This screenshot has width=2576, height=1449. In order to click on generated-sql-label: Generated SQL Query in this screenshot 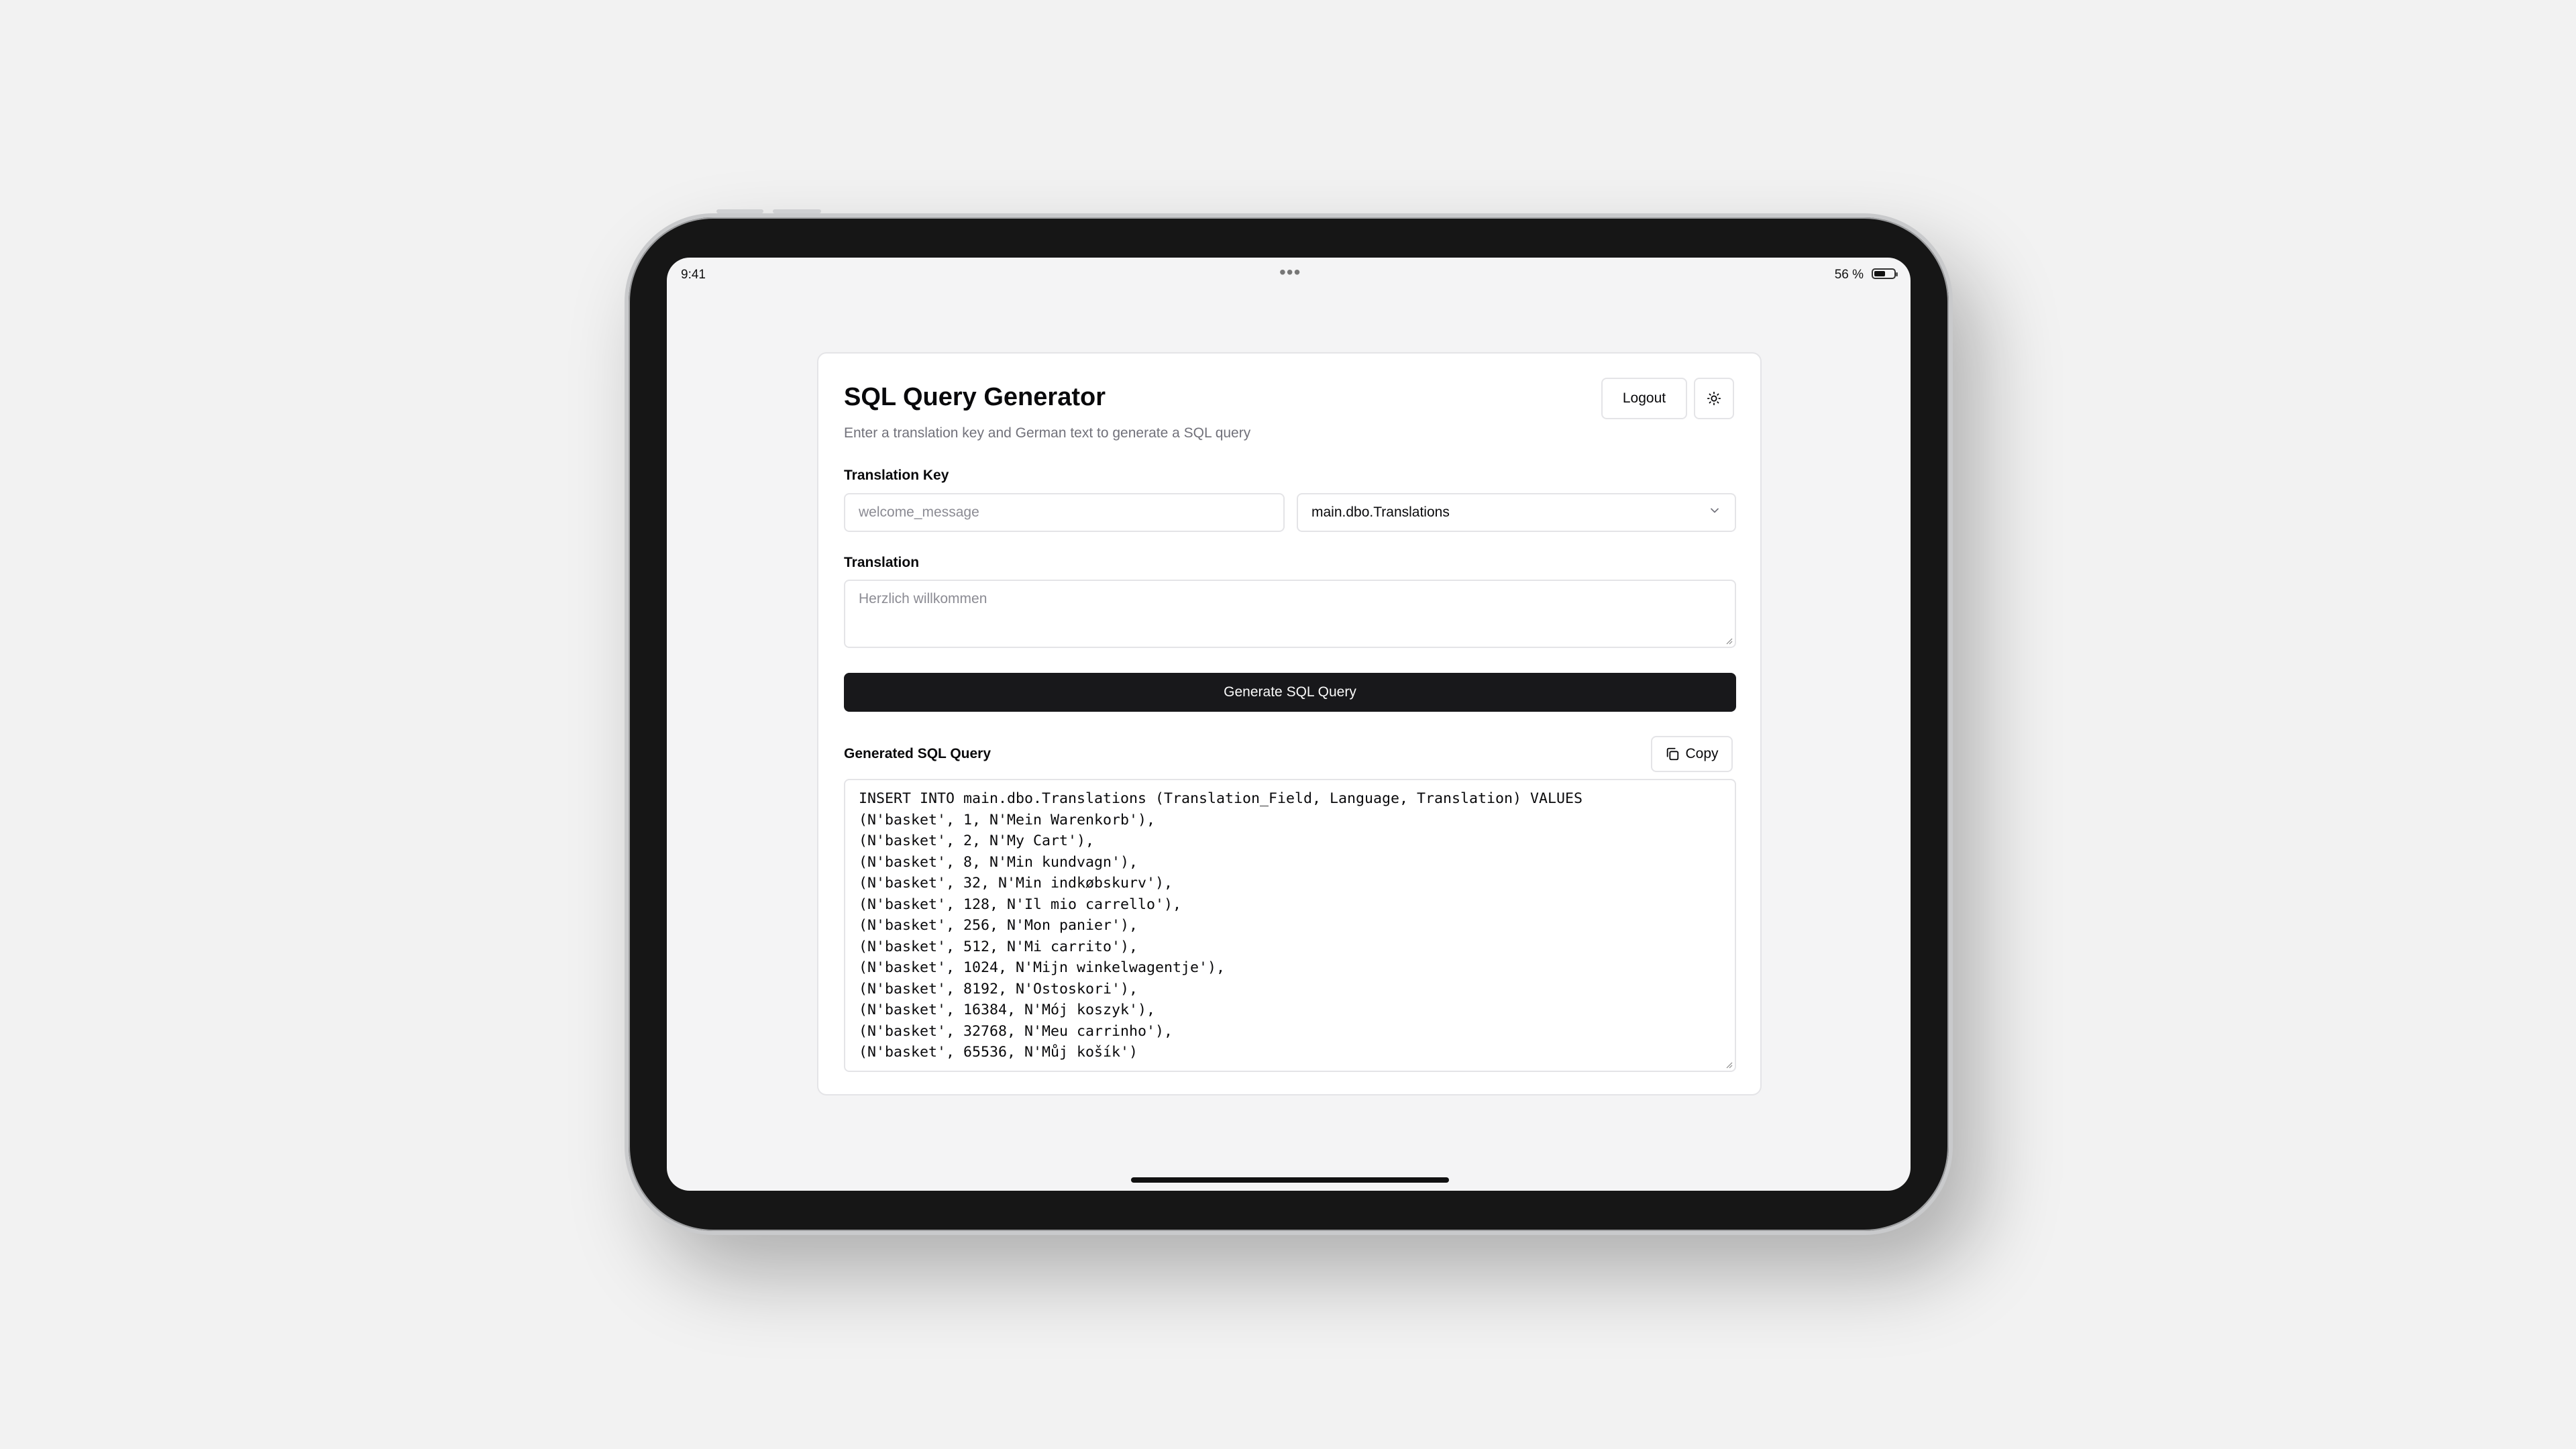, I will do `click(917, 753)`.